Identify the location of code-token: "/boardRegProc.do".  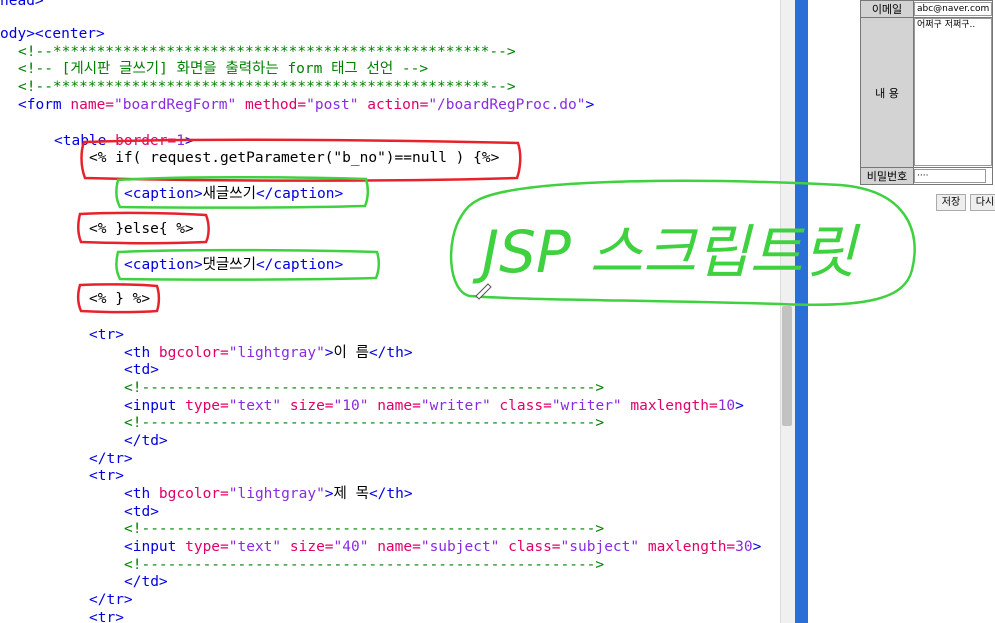
(507, 105).